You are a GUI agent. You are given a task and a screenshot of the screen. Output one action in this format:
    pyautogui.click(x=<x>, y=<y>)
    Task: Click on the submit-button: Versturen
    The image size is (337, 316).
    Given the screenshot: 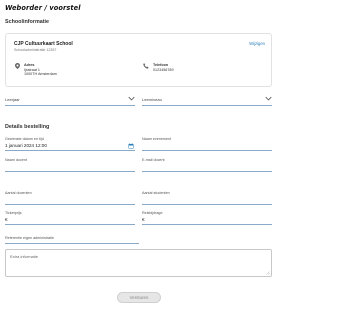 What is the action you would take?
    pyautogui.click(x=139, y=297)
    